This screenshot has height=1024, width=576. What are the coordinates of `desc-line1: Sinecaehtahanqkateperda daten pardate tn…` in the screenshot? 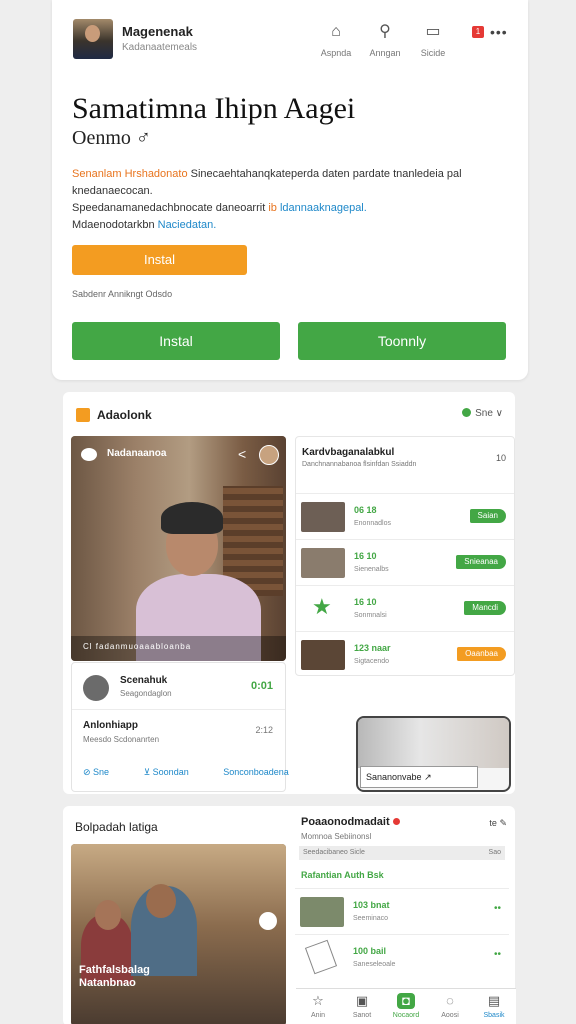 It's located at (326, 174).